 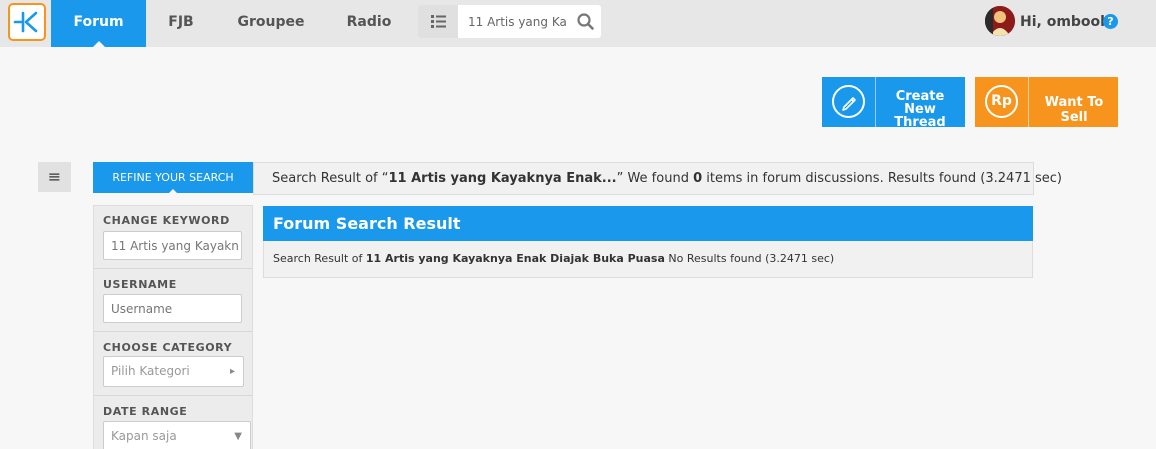 I want to click on list-icon, so click(x=438, y=21).